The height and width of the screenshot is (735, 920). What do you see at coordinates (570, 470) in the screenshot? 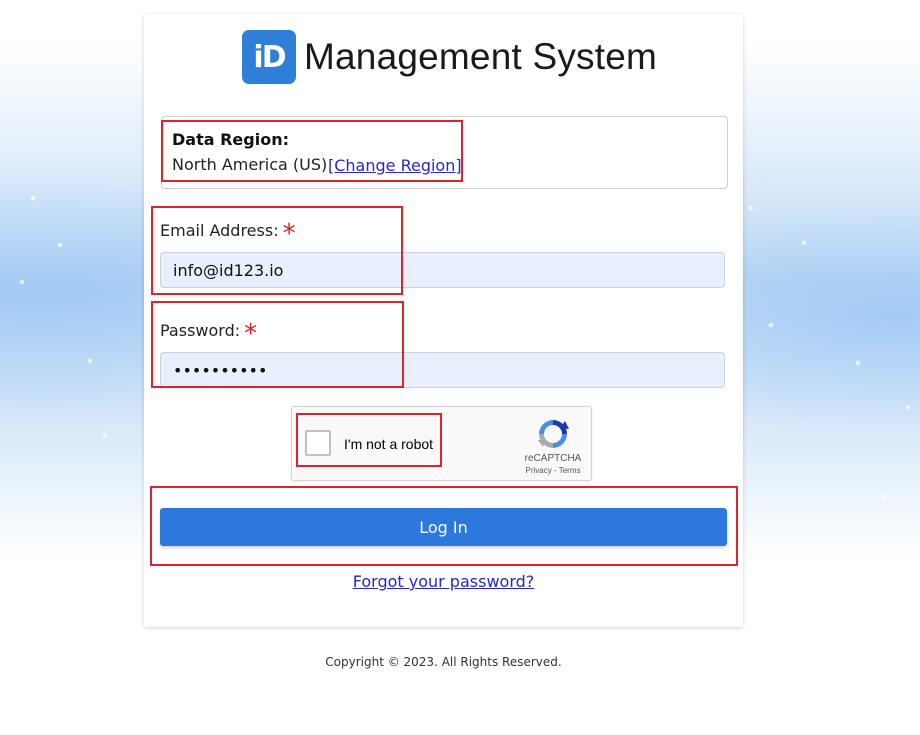
I see `recaptcha-terms-link: Terms` at bounding box center [570, 470].